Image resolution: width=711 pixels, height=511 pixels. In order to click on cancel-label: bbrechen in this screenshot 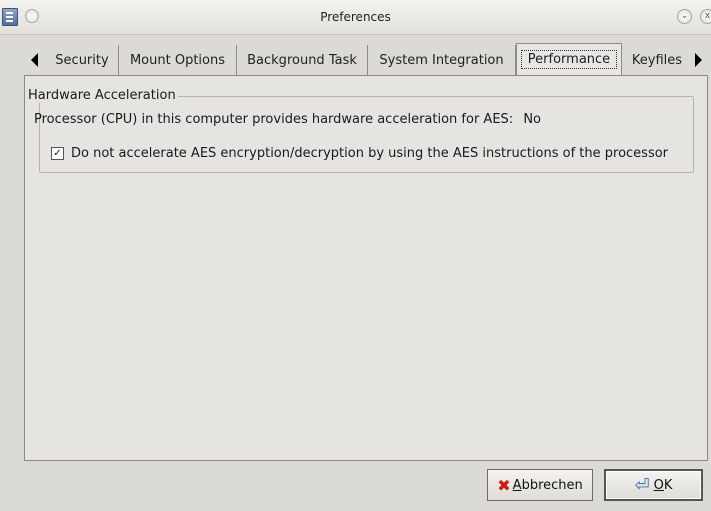, I will do `click(552, 485)`.